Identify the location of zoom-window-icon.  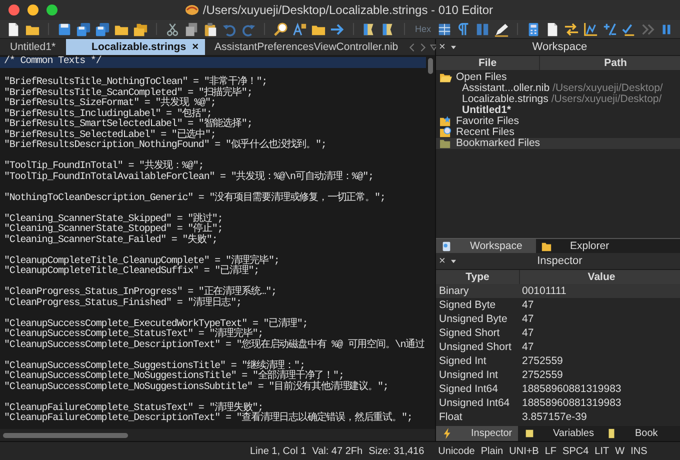
(52, 10).